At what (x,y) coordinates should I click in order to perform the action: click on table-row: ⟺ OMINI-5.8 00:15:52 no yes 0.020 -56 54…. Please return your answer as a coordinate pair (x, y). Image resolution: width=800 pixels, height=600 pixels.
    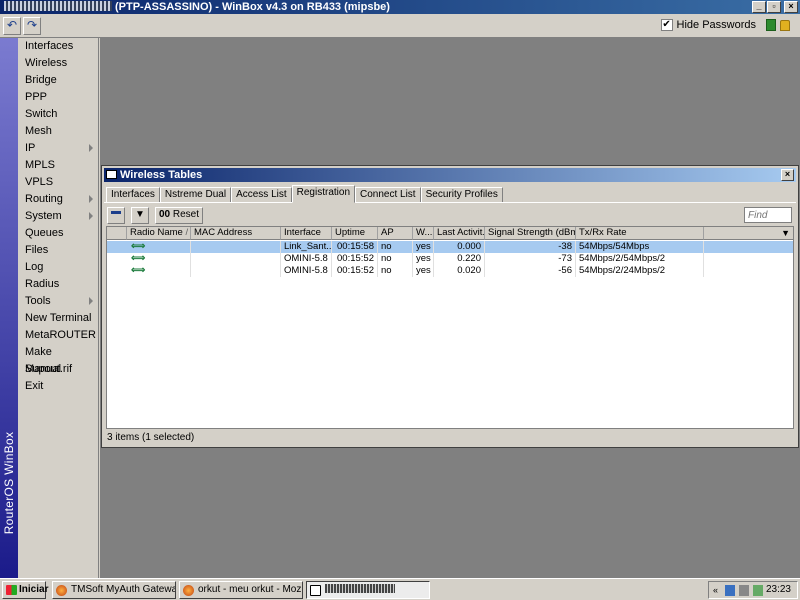
    Looking at the image, I should click on (450, 271).